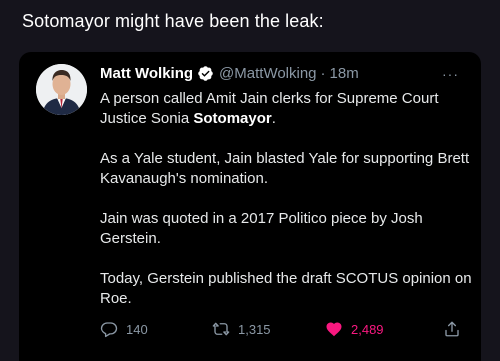 This screenshot has width=500, height=361. What do you see at coordinates (344, 73) in the screenshot?
I see `tweet-timestamp: 18m` at bounding box center [344, 73].